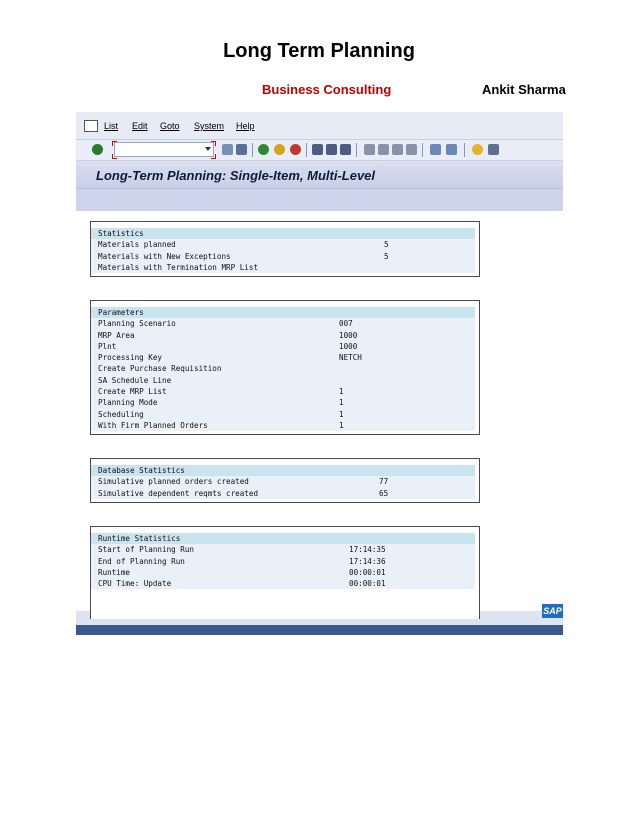  What do you see at coordinates (137, 245) in the screenshot?
I see `row-label: Materials planned` at bounding box center [137, 245].